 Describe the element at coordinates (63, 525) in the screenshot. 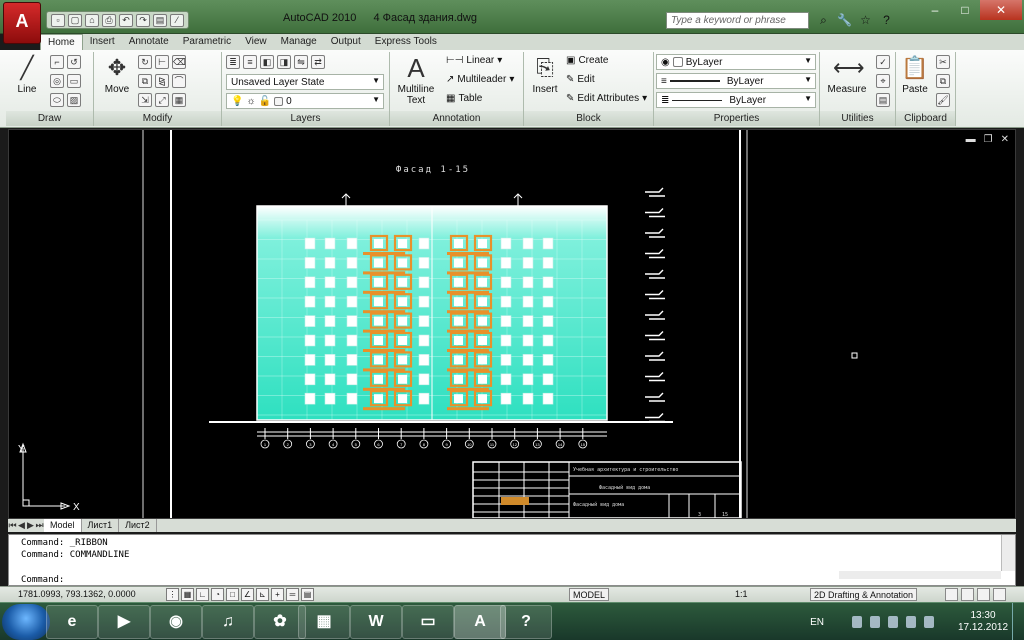

I see `tab-model: Model` at that location.